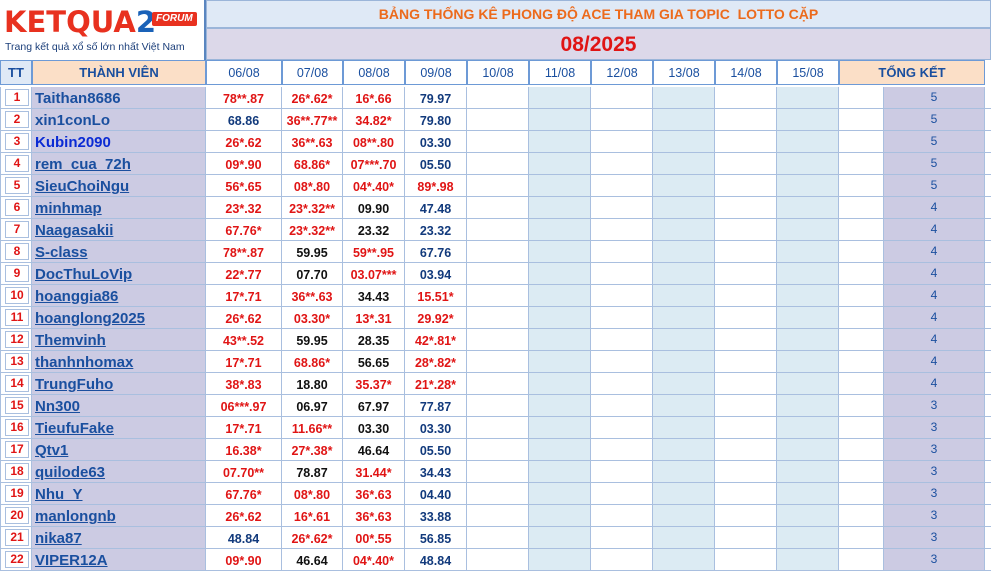 The height and width of the screenshot is (573, 991). What do you see at coordinates (119, 296) in the screenshot?
I see `member-name-link: hoanggia86` at bounding box center [119, 296].